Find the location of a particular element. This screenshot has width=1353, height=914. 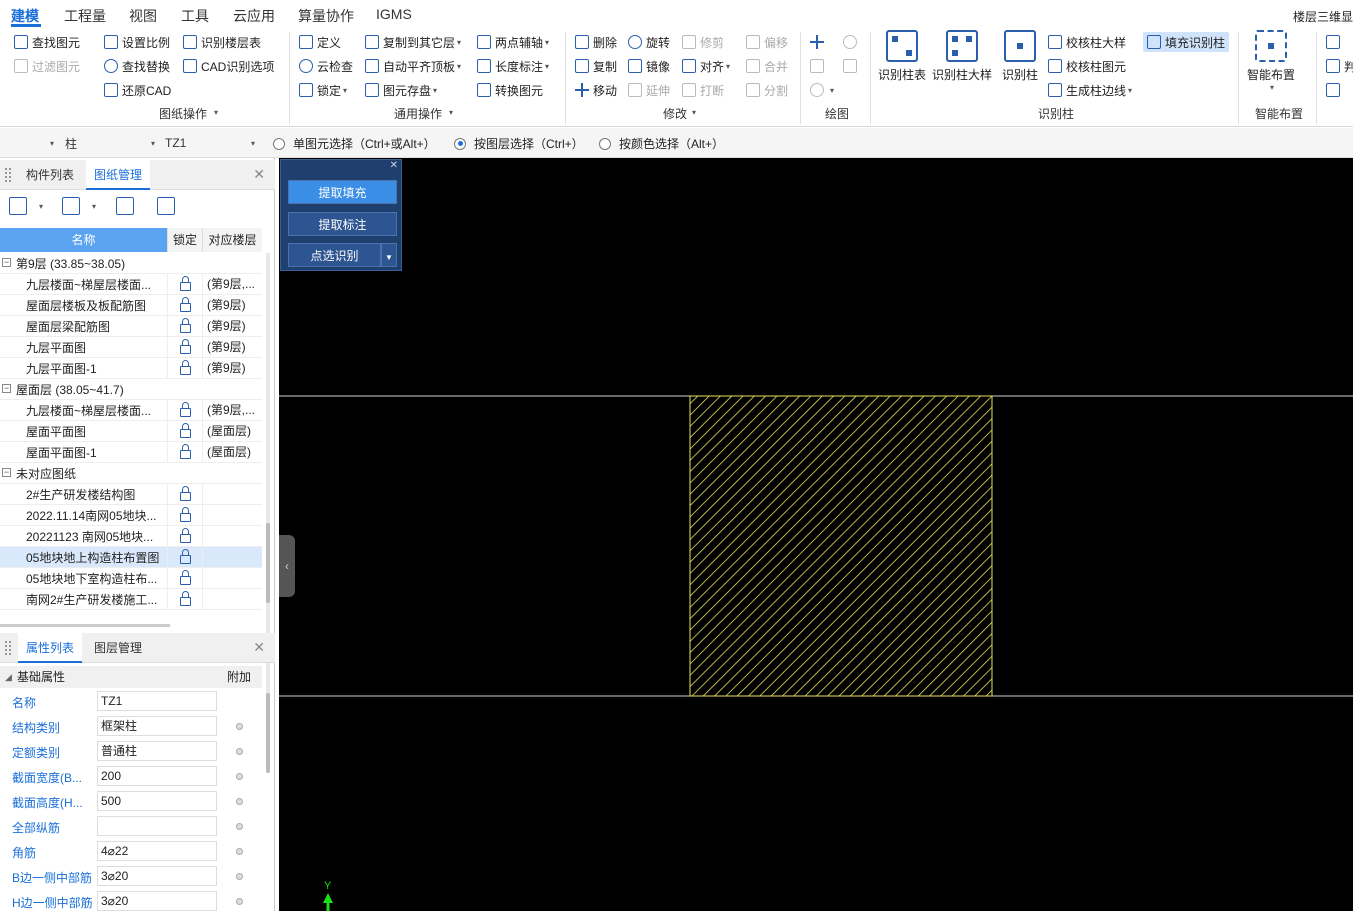

break-button: 打断 is located at coordinates (703, 90).